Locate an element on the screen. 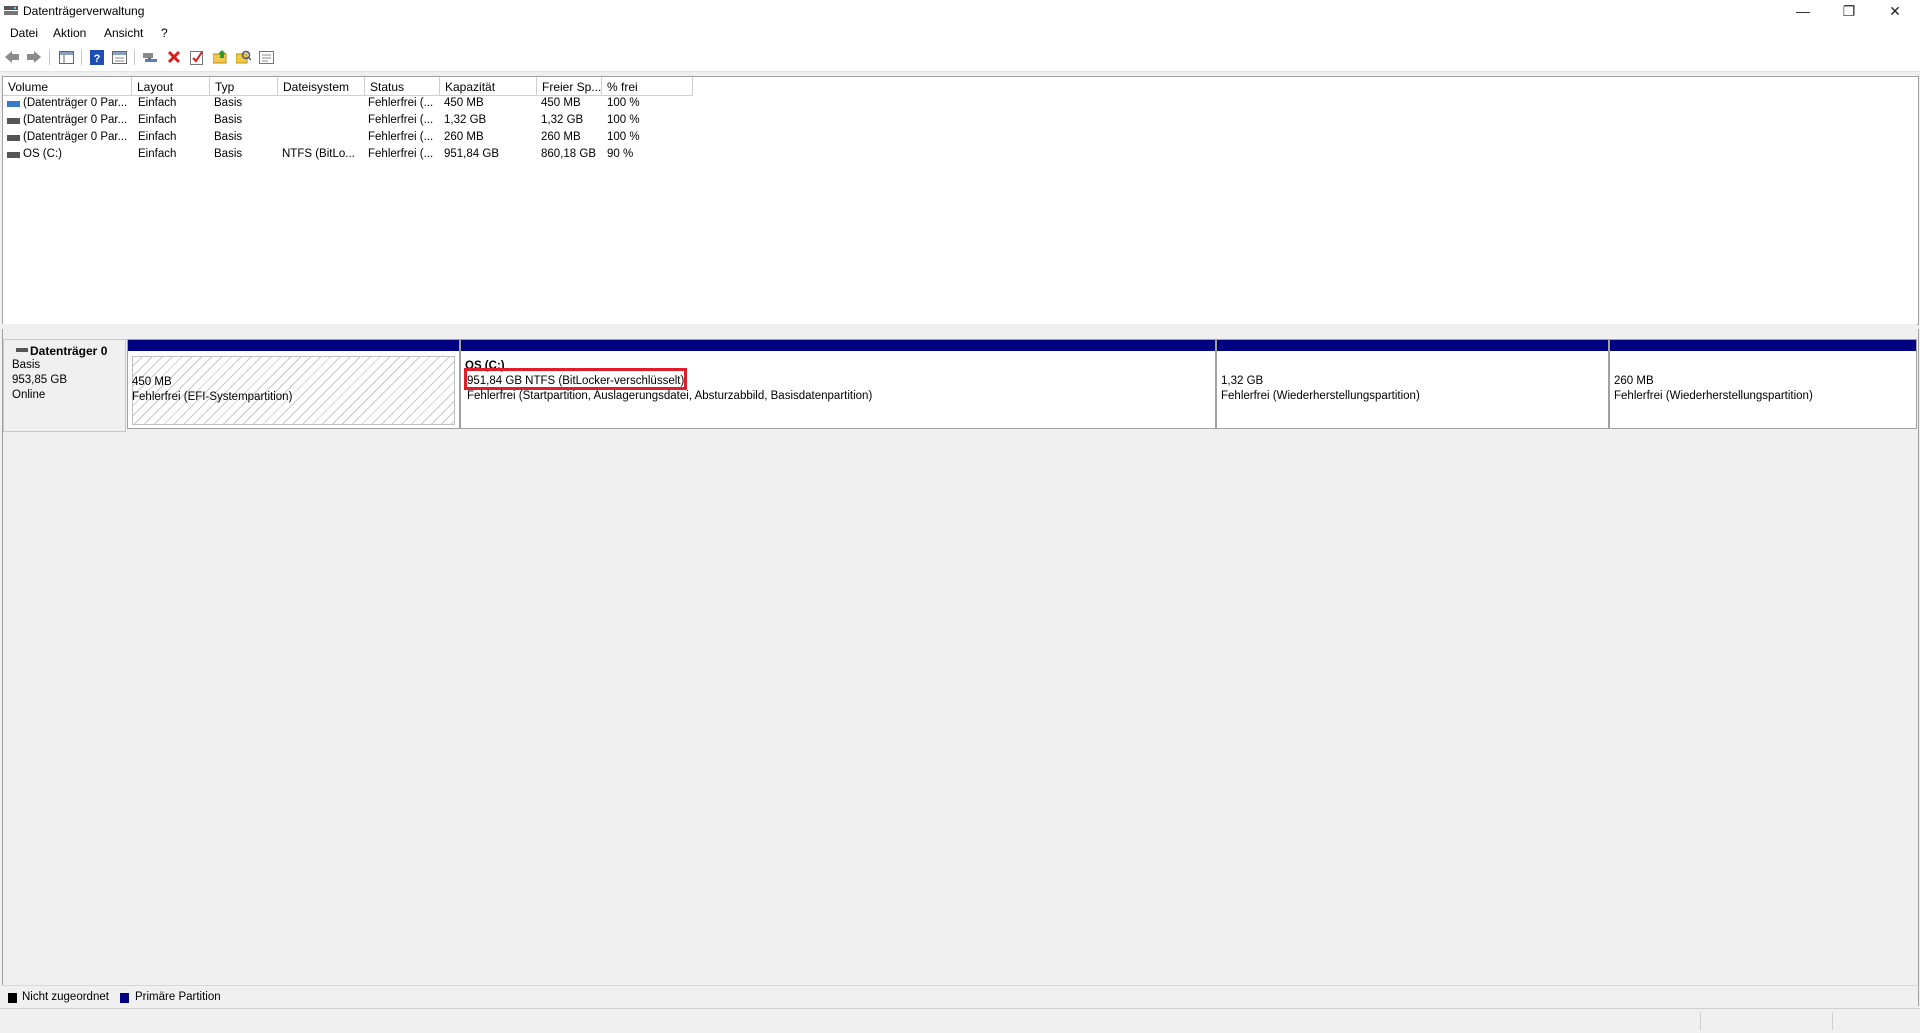 The image size is (1920, 1033). disk-type: Basis is located at coordinates (26, 365).